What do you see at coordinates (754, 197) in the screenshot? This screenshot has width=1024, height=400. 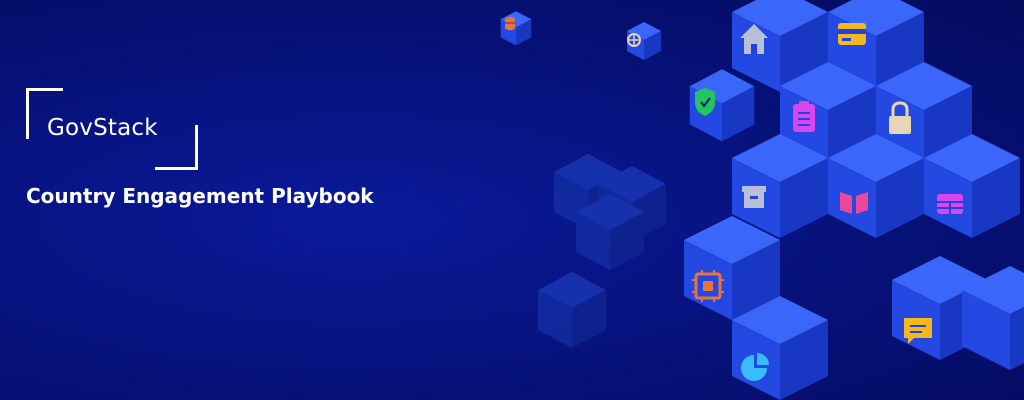 I see `archive-box-icon` at bounding box center [754, 197].